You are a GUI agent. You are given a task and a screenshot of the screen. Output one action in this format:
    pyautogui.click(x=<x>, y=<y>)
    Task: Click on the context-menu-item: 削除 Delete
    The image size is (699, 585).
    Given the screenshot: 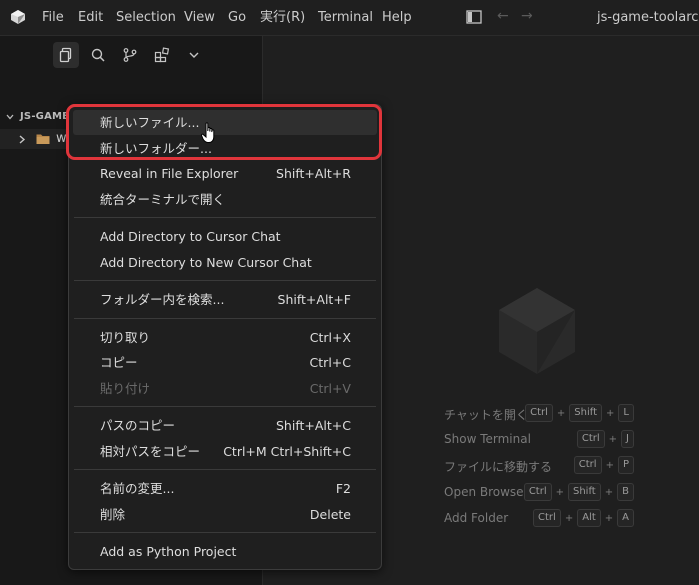 What is the action you would take?
    pyautogui.click(x=225, y=514)
    